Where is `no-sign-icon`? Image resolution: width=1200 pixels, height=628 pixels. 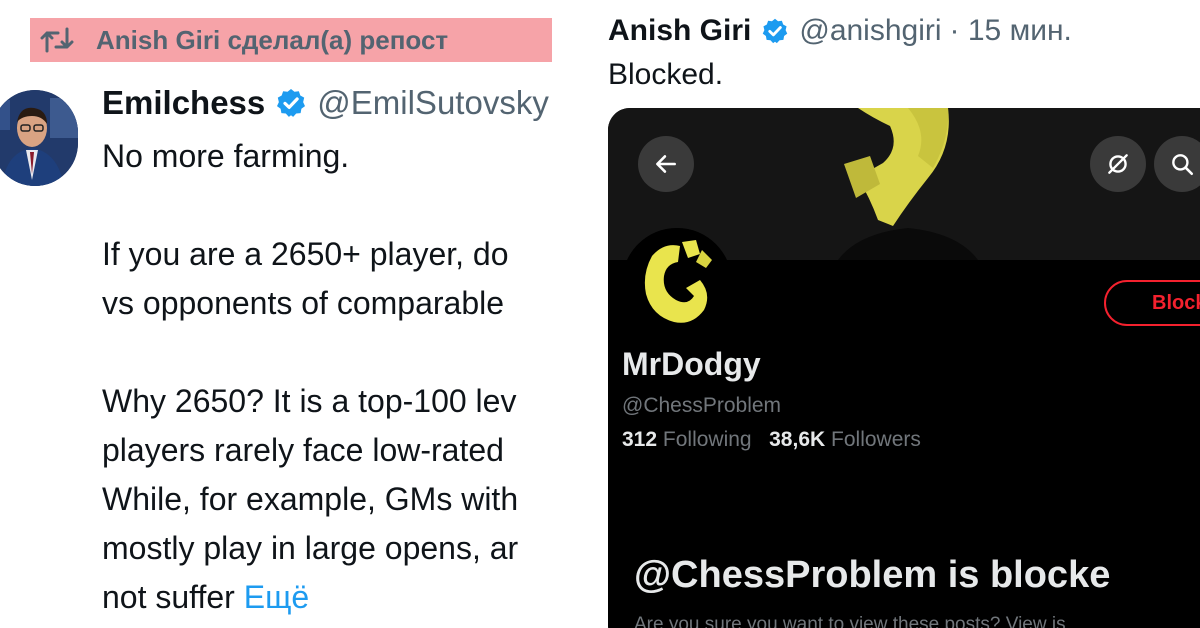
no-sign-icon is located at coordinates (1118, 164).